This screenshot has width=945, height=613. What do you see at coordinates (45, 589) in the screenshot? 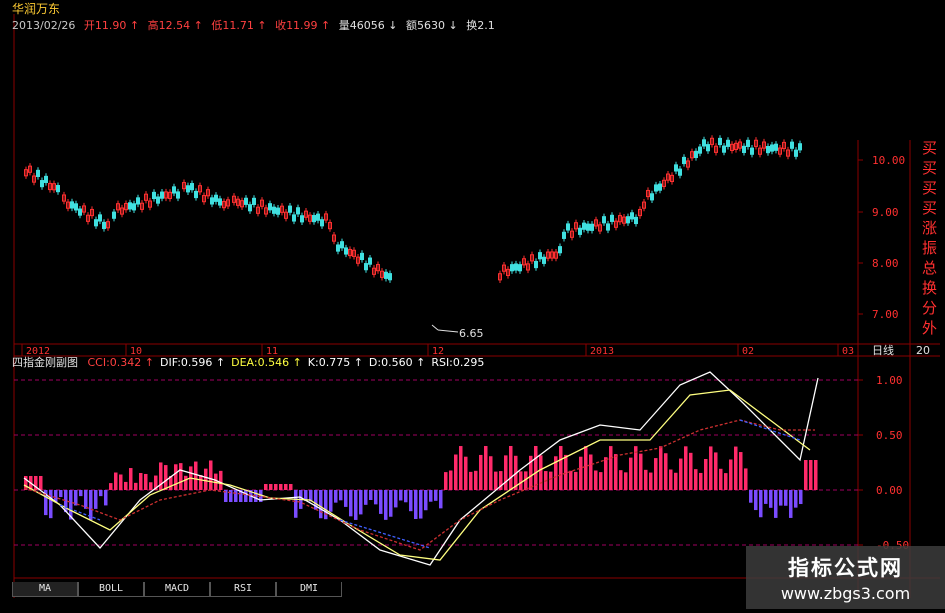
I see `tab-ma: MA` at bounding box center [45, 589].